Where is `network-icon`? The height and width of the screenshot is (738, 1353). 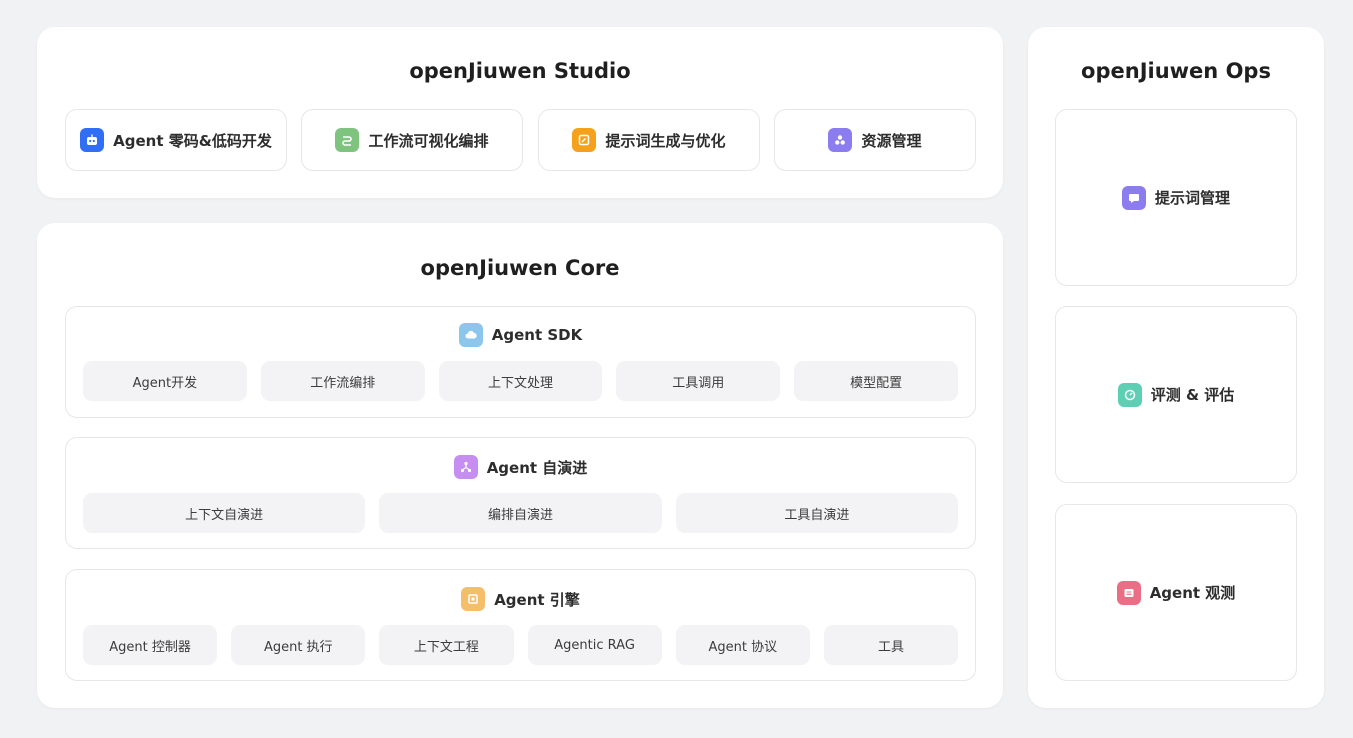
network-icon is located at coordinates (465, 467).